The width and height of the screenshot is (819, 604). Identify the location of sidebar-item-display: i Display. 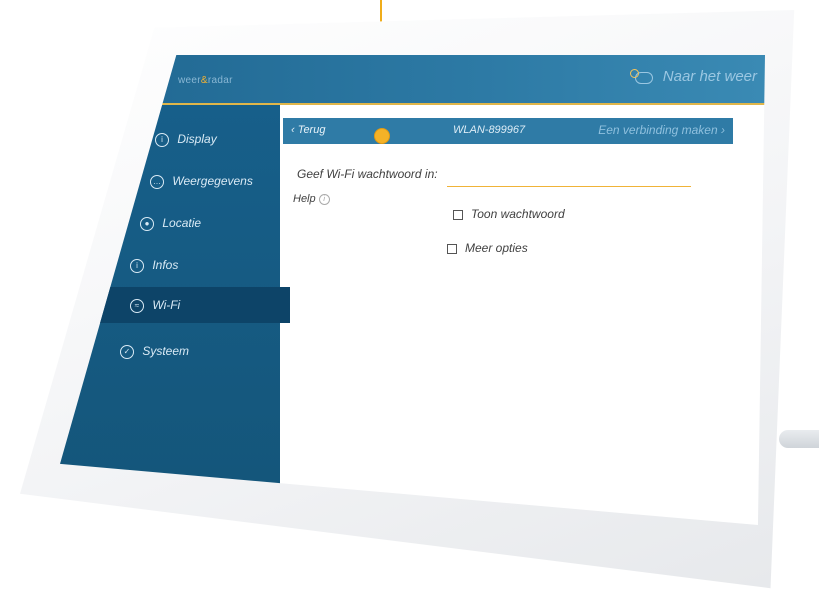
(186, 139).